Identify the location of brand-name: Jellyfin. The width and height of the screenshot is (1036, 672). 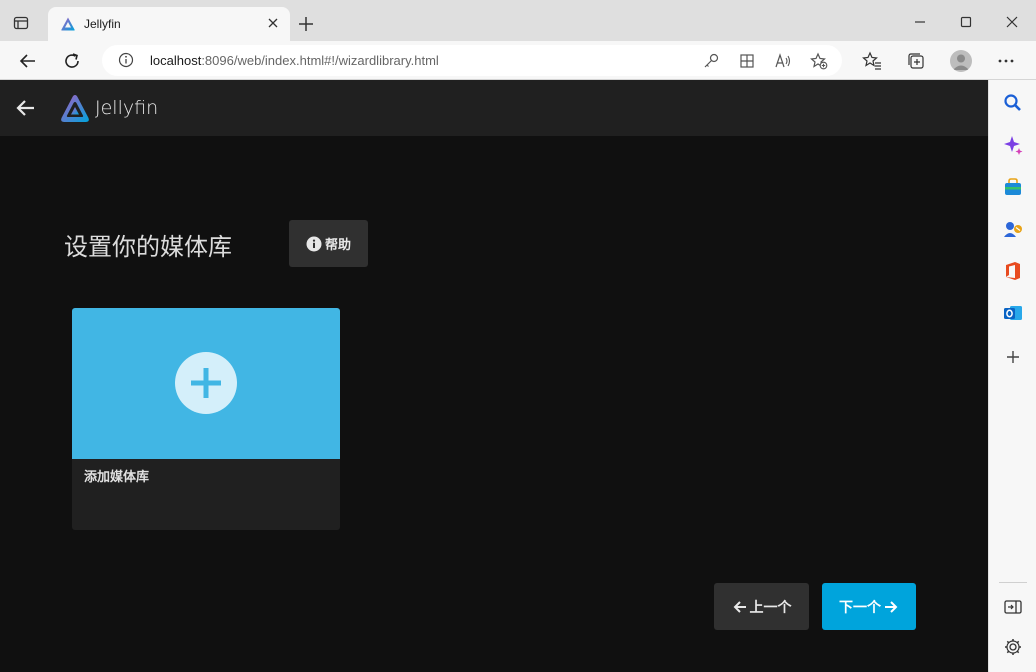
(127, 108).